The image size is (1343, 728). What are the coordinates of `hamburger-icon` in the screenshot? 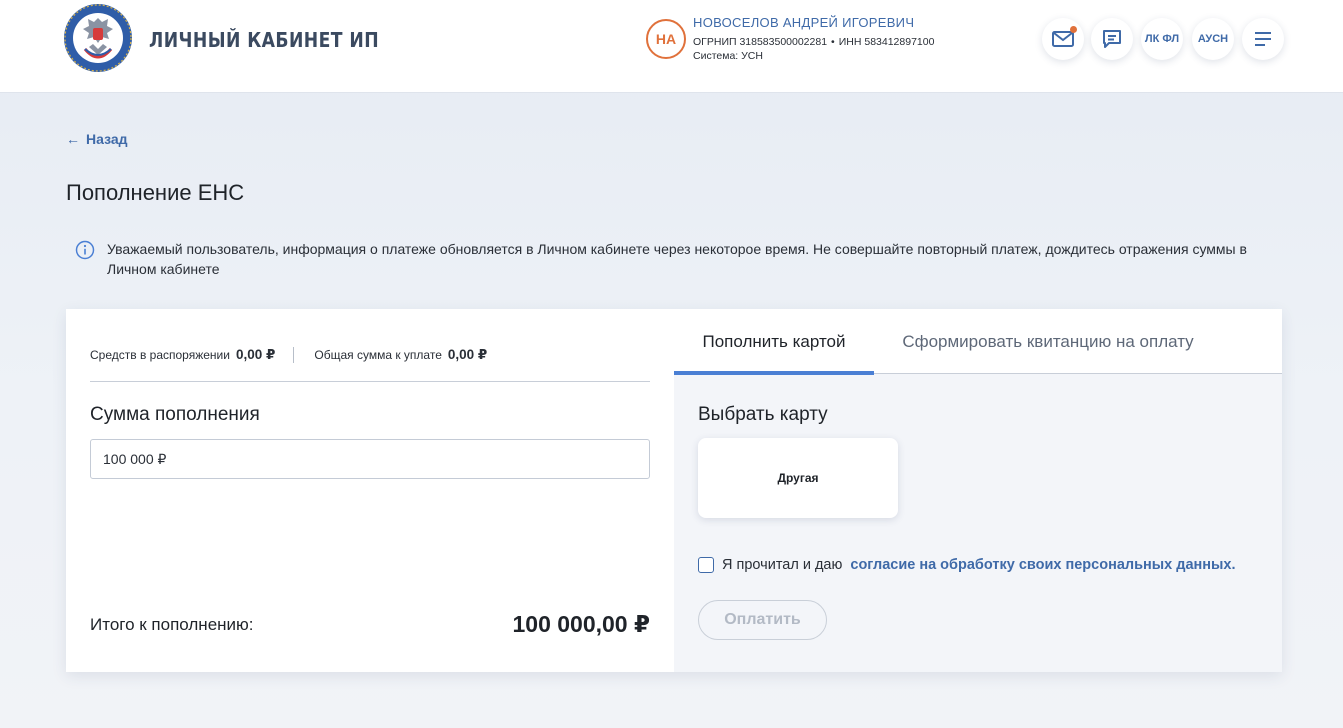 It's located at (1263, 39).